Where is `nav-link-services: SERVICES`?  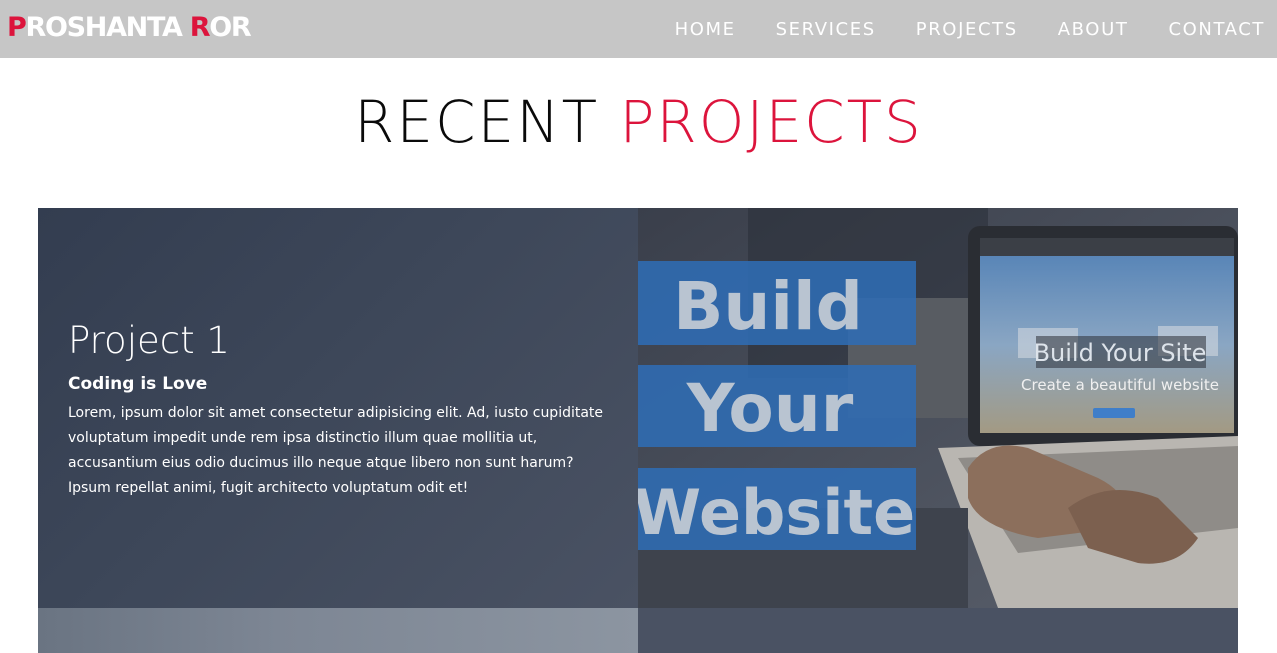 nav-link-services: SERVICES is located at coordinates (826, 29).